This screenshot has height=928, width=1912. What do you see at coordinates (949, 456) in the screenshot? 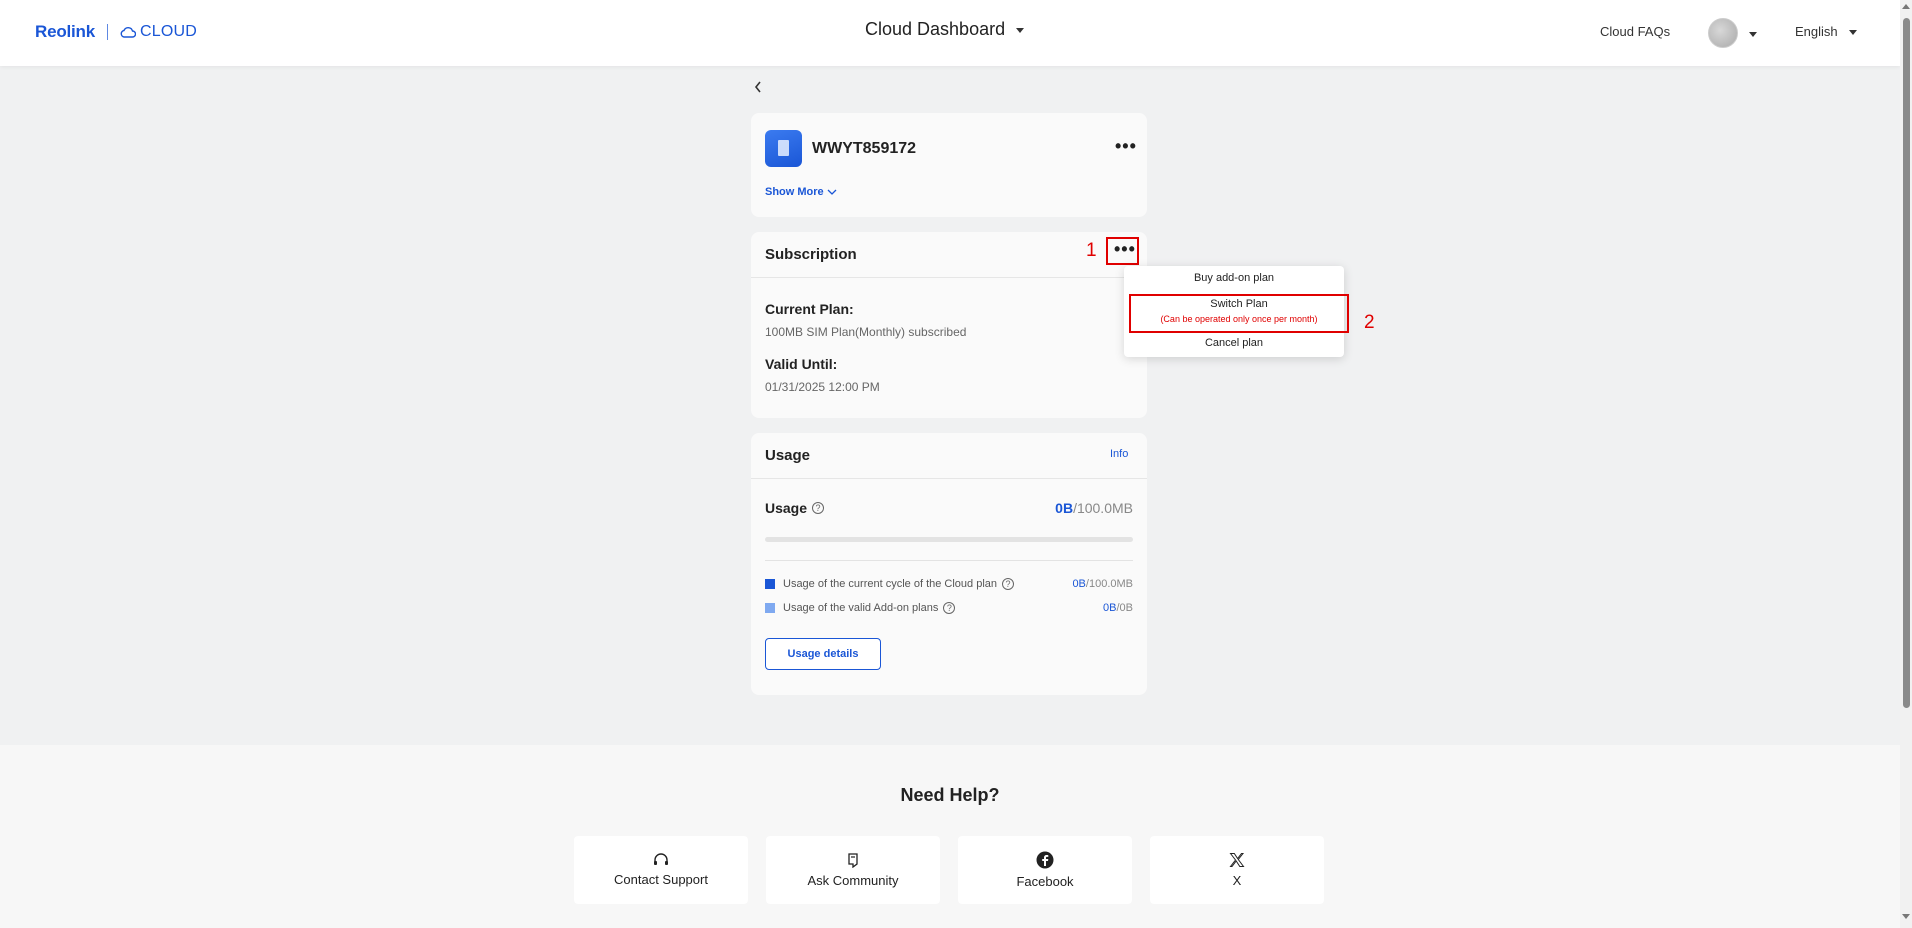
I see `usage-header: Usage Info` at bounding box center [949, 456].